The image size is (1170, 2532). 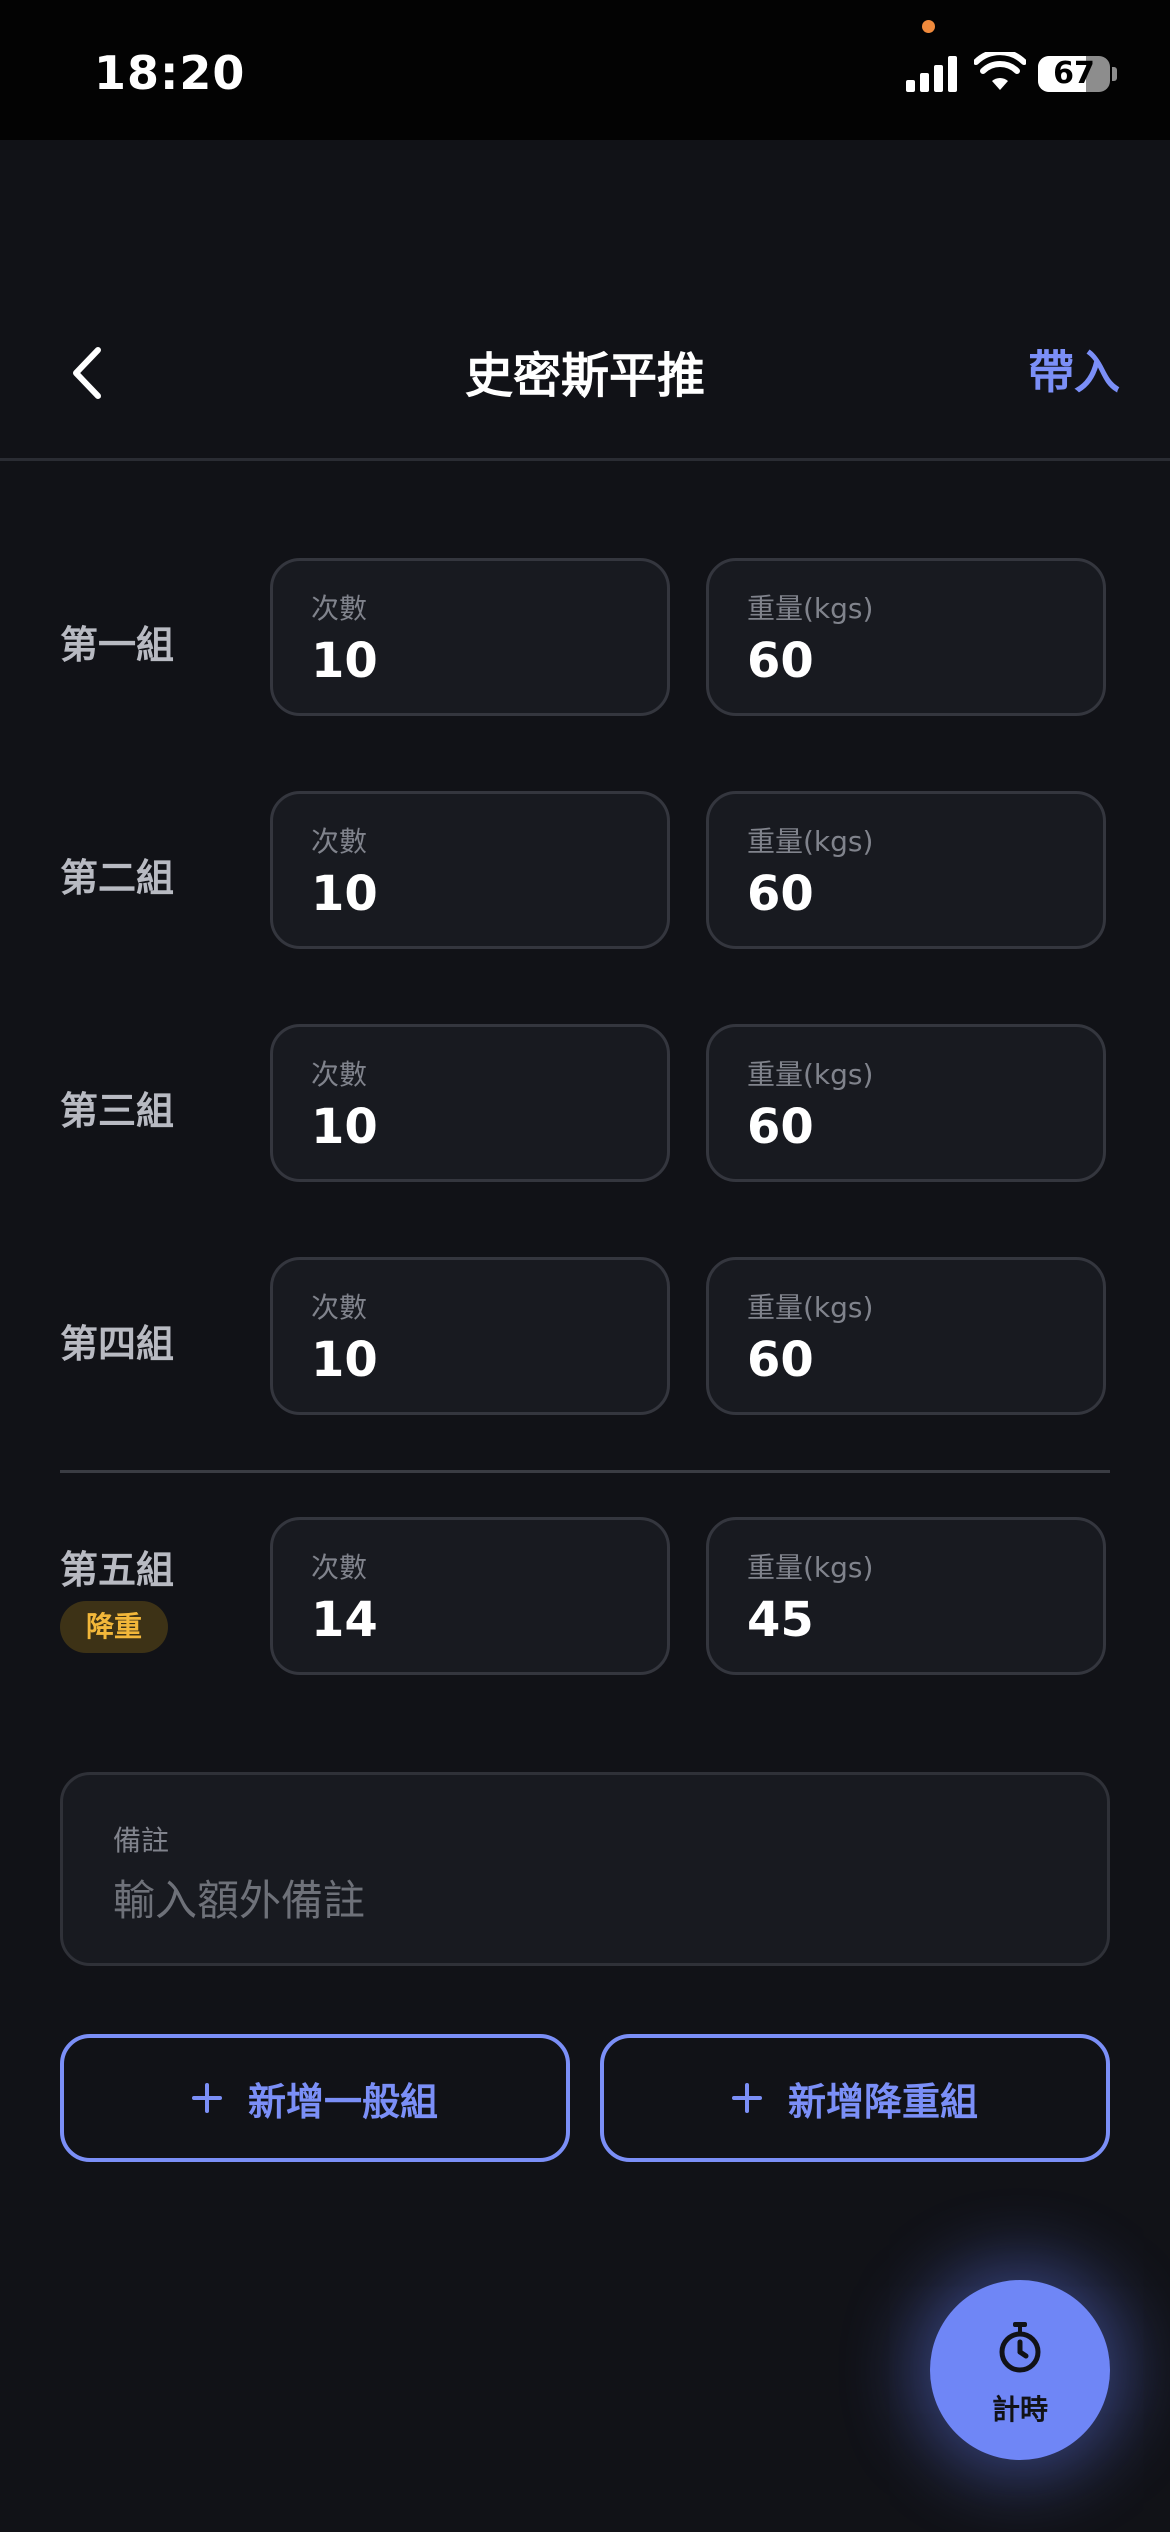 What do you see at coordinates (585, 70) in the screenshot?
I see `status-bar: 18:20 67` at bounding box center [585, 70].